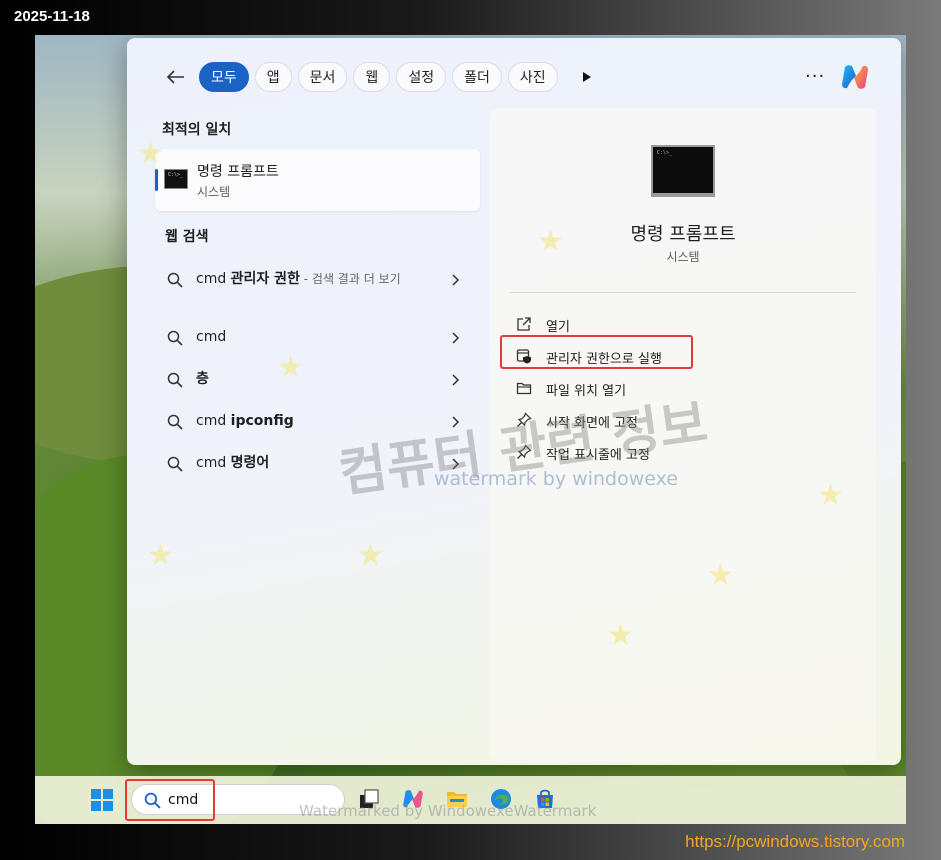 Image resolution: width=941 pixels, height=860 pixels. What do you see at coordinates (524, 324) in the screenshot?
I see `open-external-icon` at bounding box center [524, 324].